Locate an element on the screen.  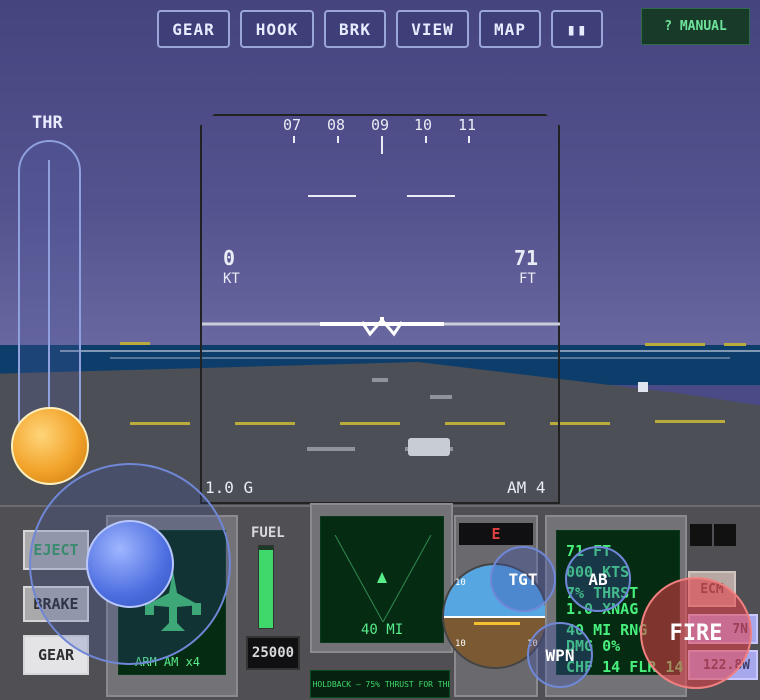
fire-button: FIRE is located at coordinates (696, 633).